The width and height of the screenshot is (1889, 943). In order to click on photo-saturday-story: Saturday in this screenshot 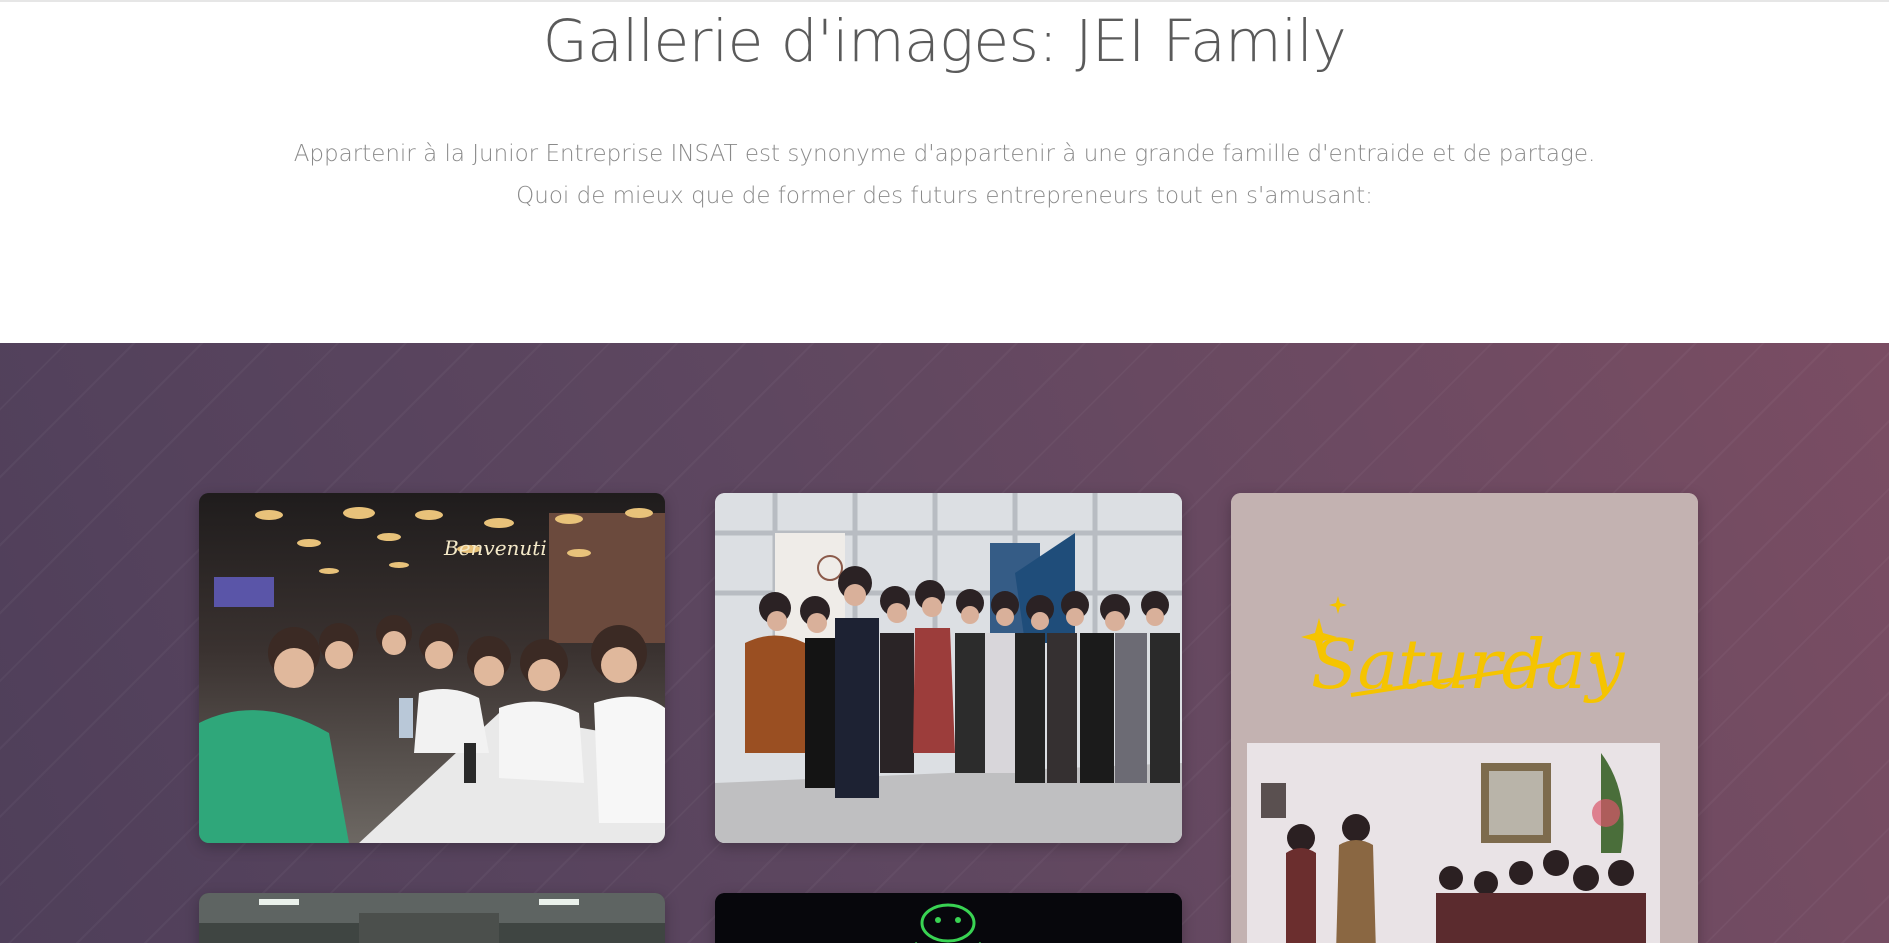, I will do `click(1464, 718)`.